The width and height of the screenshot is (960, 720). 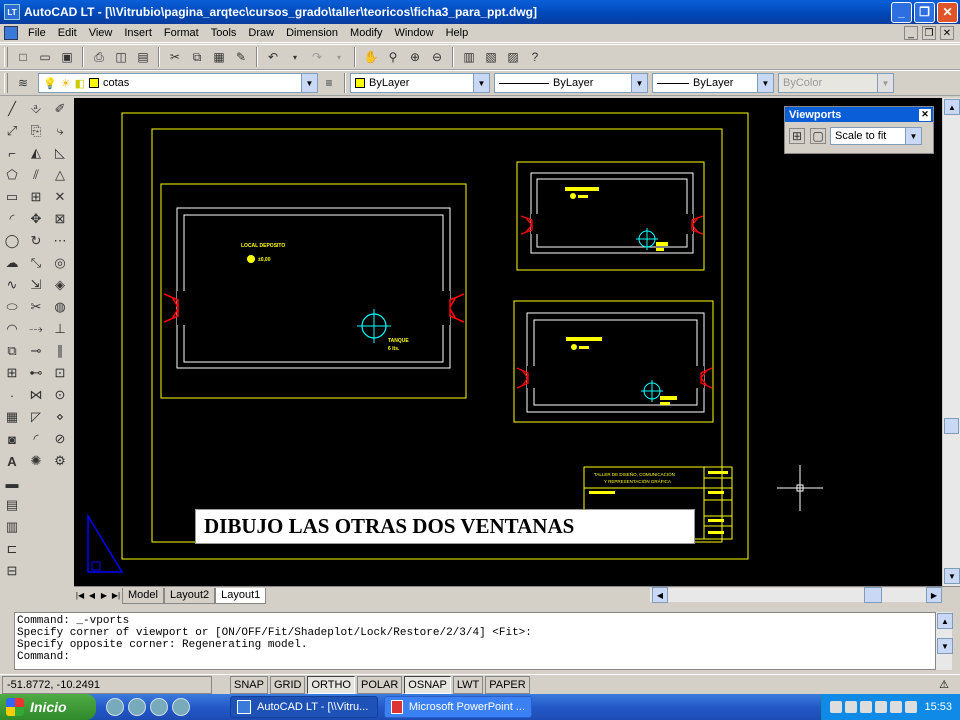 What do you see at coordinates (507, 684) in the screenshot?
I see `paper-toggle: PAPER` at bounding box center [507, 684].